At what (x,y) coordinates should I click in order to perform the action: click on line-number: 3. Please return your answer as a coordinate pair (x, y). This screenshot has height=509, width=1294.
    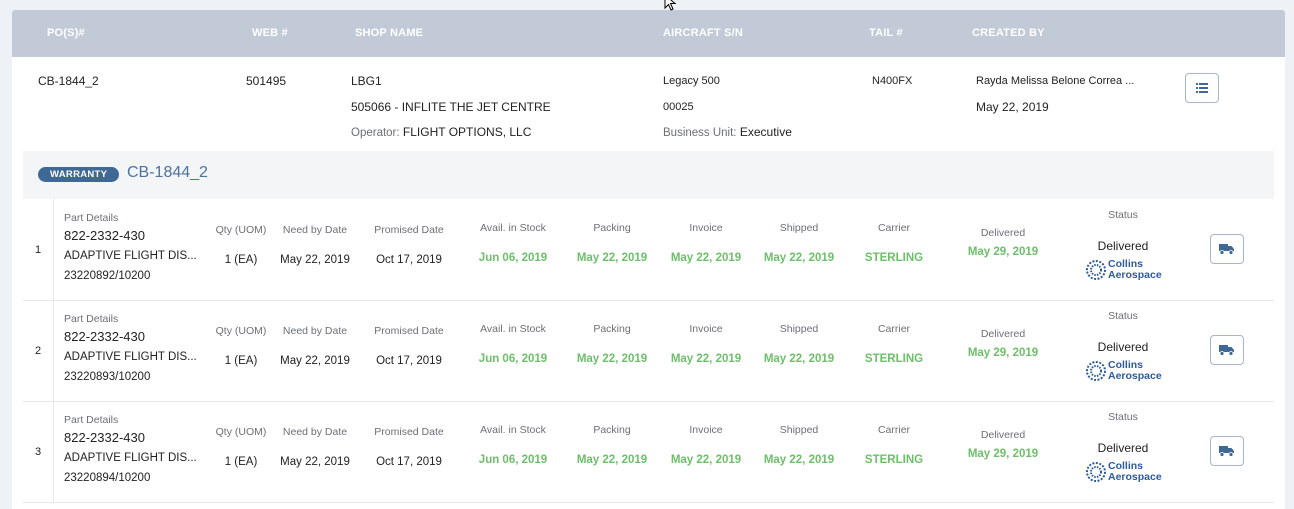
    Looking at the image, I should click on (38, 452).